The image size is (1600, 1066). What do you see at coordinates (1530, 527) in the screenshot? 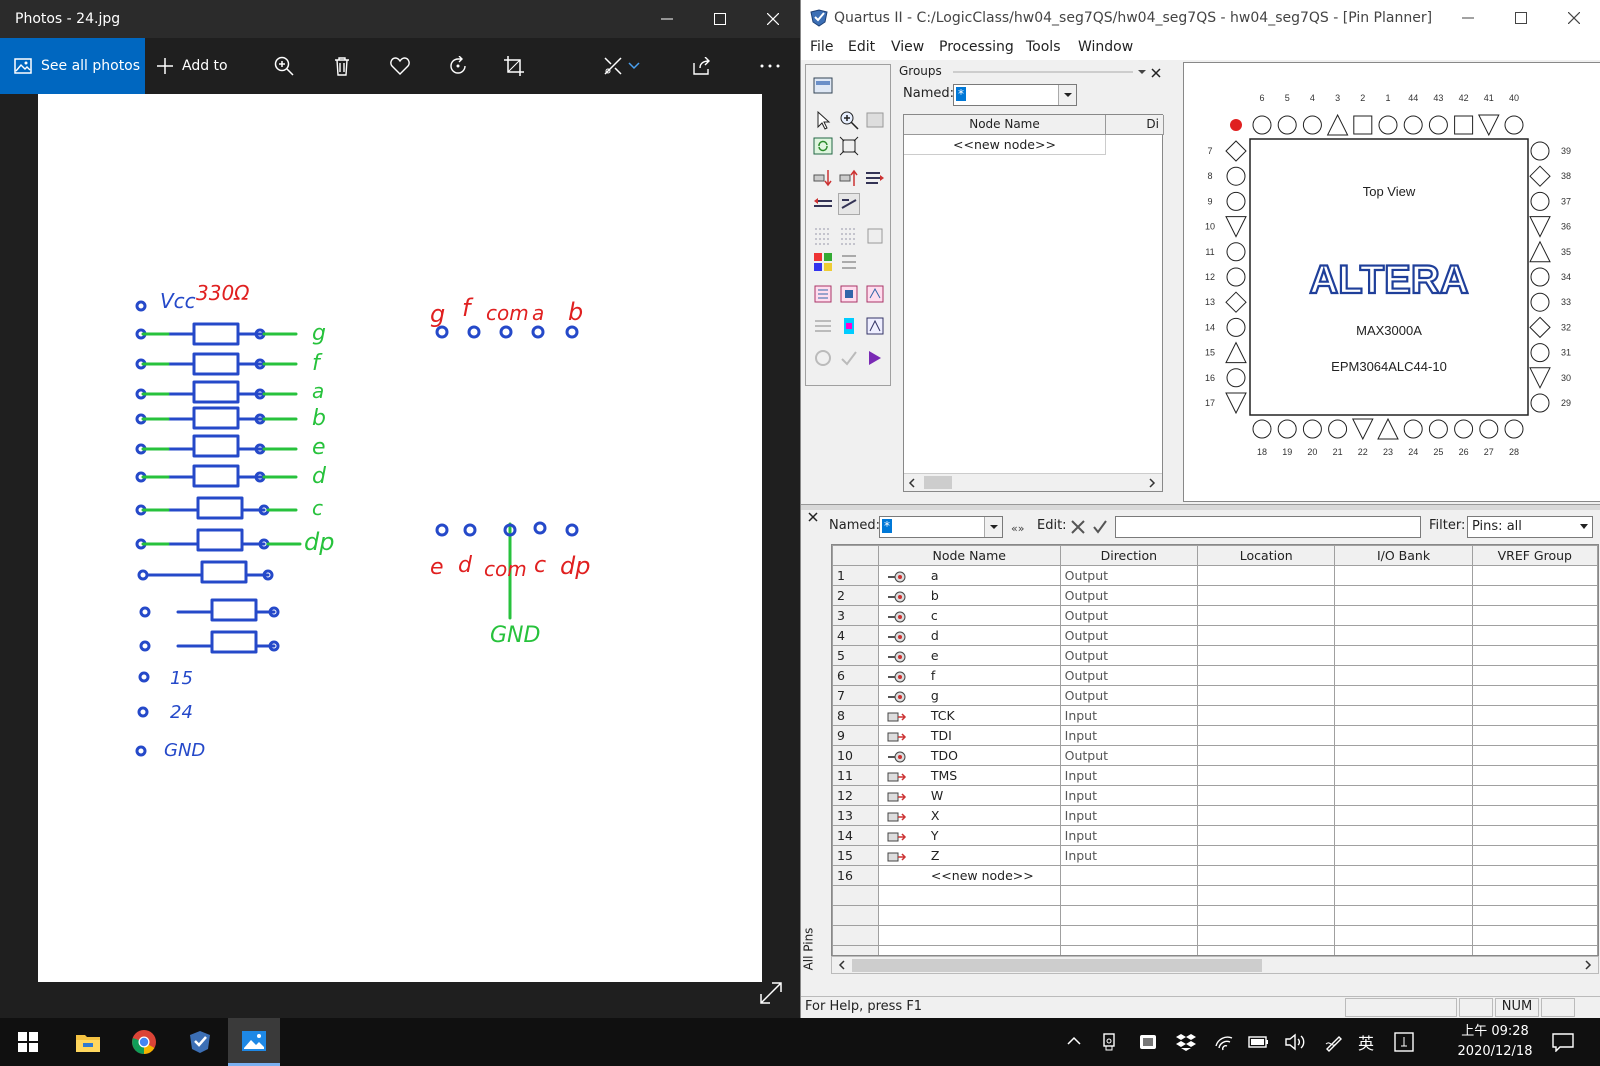
I see `filter-select: Pins: all` at bounding box center [1530, 527].